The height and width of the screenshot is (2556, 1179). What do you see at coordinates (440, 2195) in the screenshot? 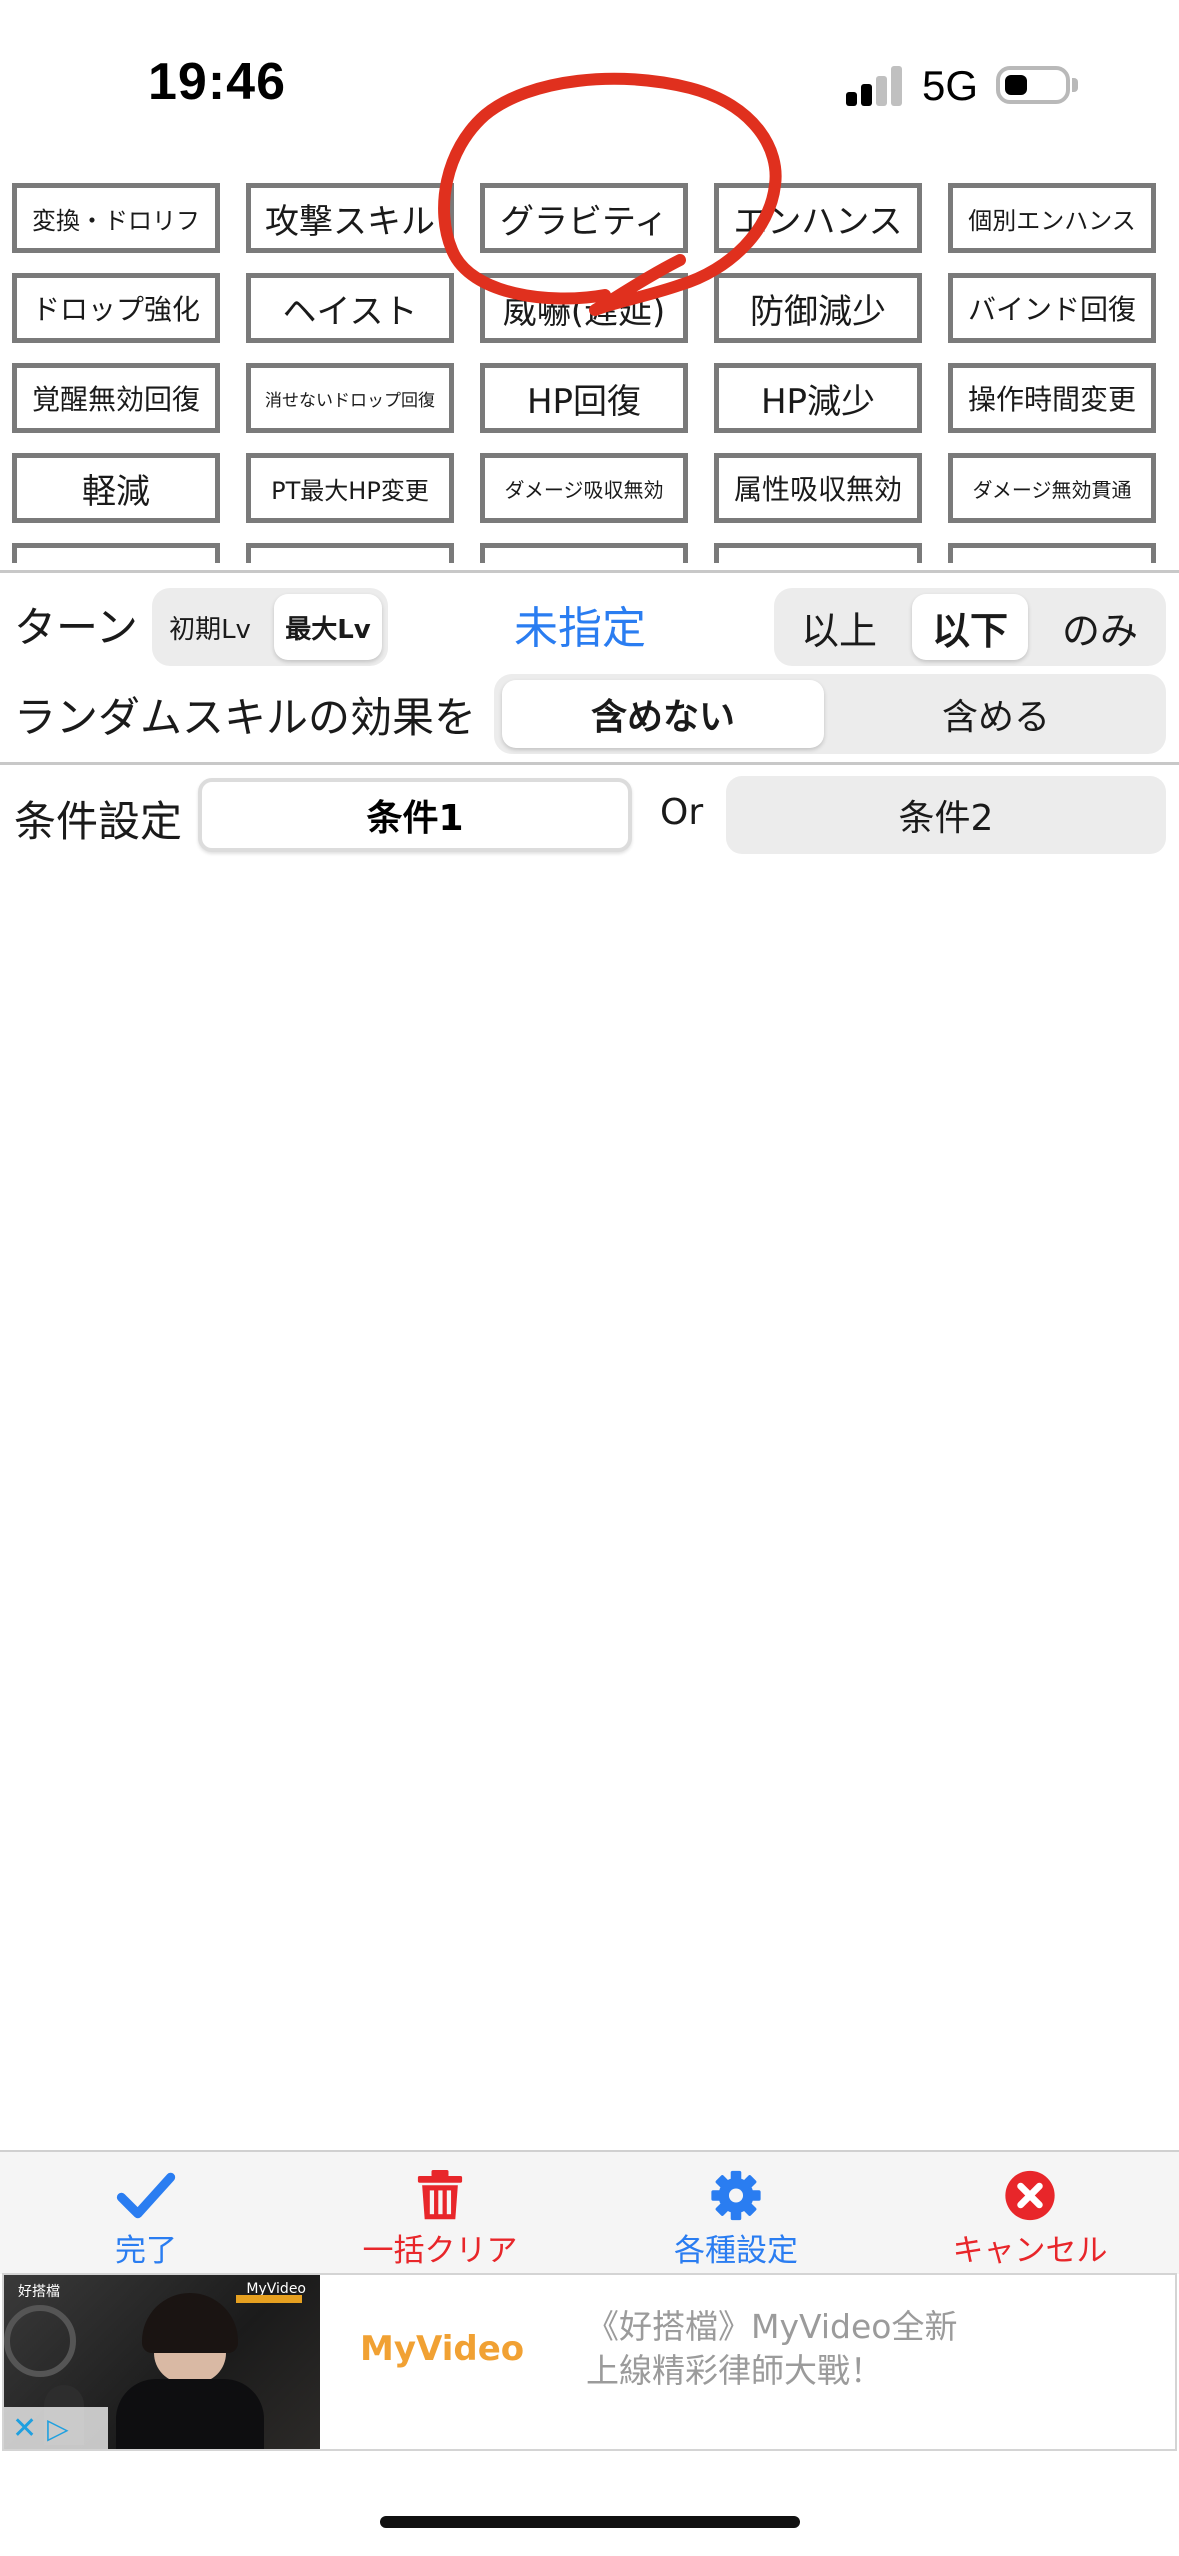
I see `trash-icon` at bounding box center [440, 2195].